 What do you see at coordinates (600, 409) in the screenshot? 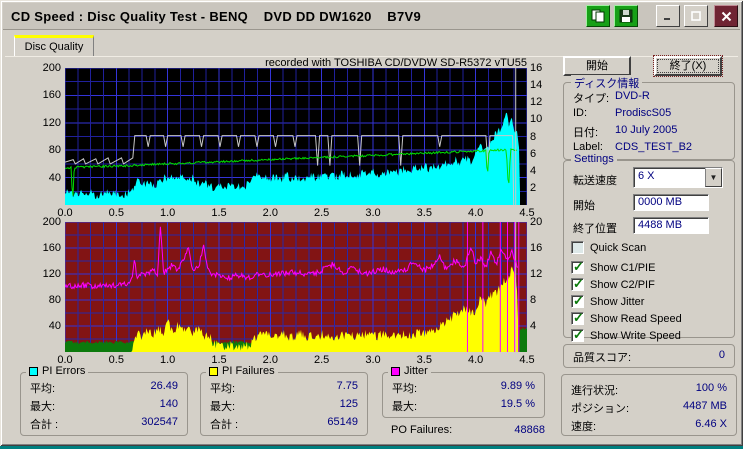
I see `position-label: ポジション:` at bounding box center [600, 409].